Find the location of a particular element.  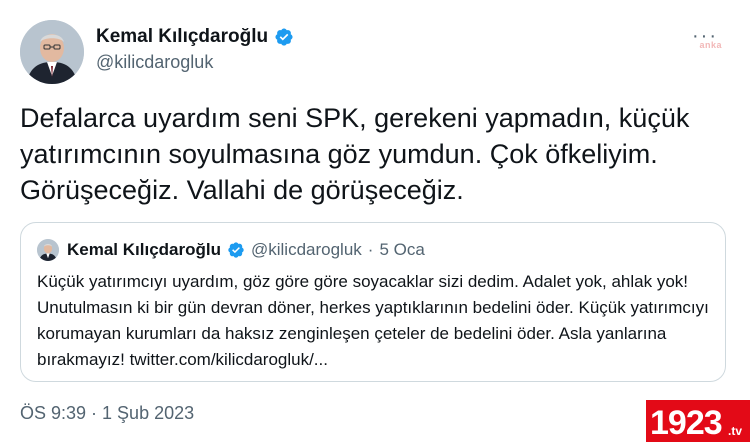

author-name-row: Kemal Kılıçdaroğlu is located at coordinates (195, 37).